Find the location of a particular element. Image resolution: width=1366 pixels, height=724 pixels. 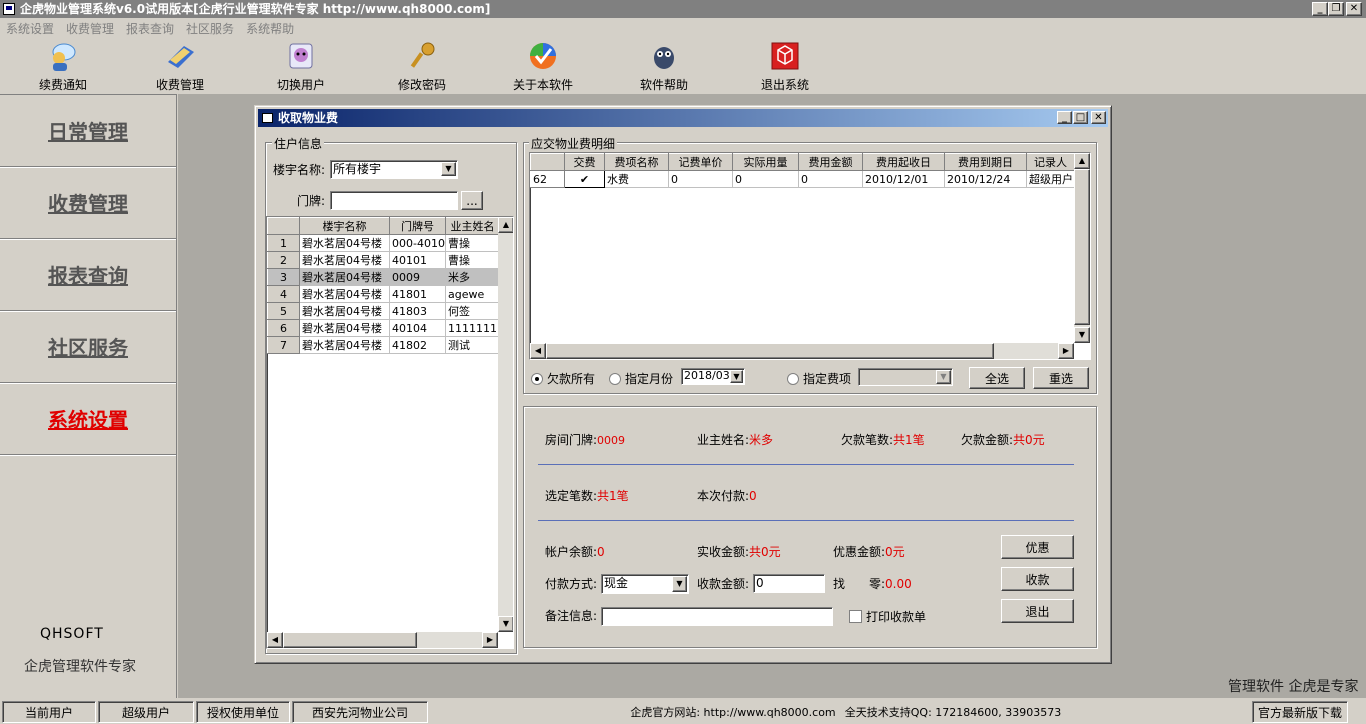

dialog-maximize-button: □ is located at coordinates (1080, 117).